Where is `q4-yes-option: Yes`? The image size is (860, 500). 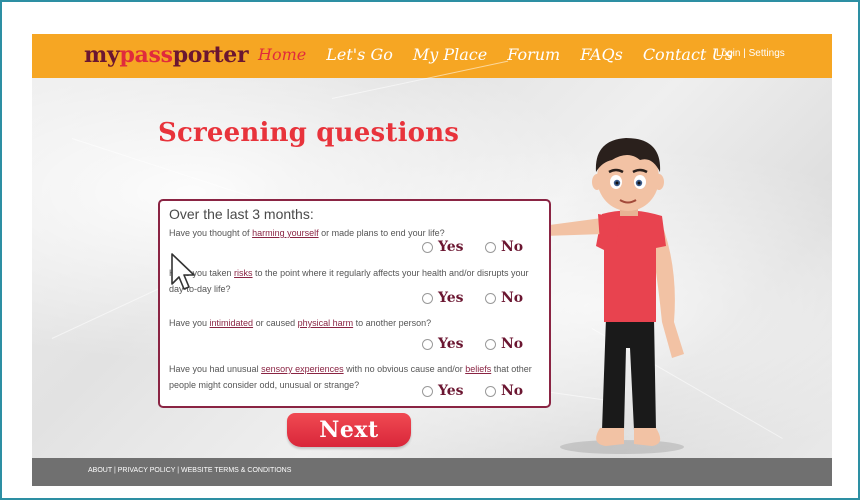
q4-yes-option: Yes is located at coordinates (443, 391).